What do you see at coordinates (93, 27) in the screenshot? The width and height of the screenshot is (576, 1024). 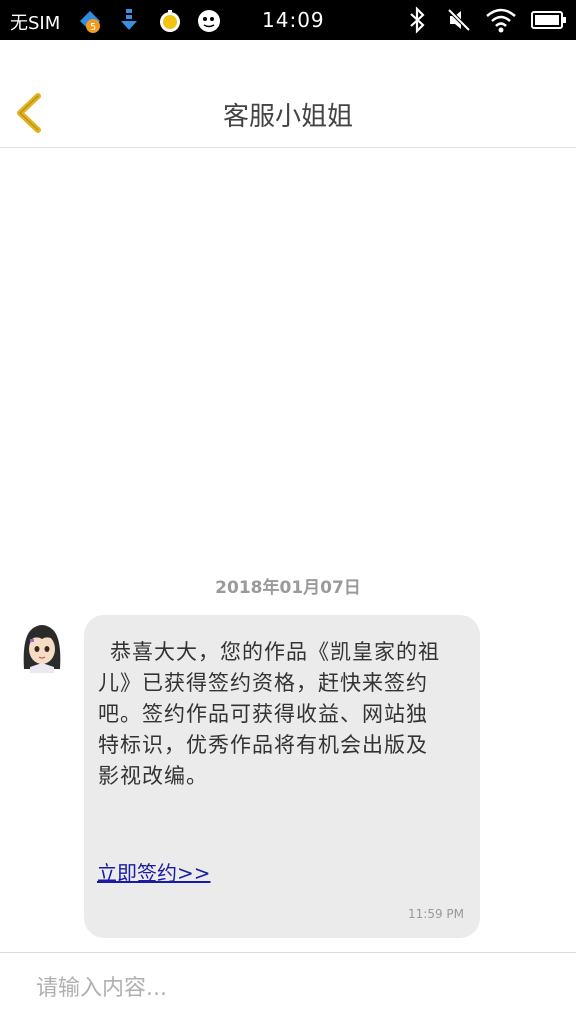 I see `svg-text: 5` at bounding box center [93, 27].